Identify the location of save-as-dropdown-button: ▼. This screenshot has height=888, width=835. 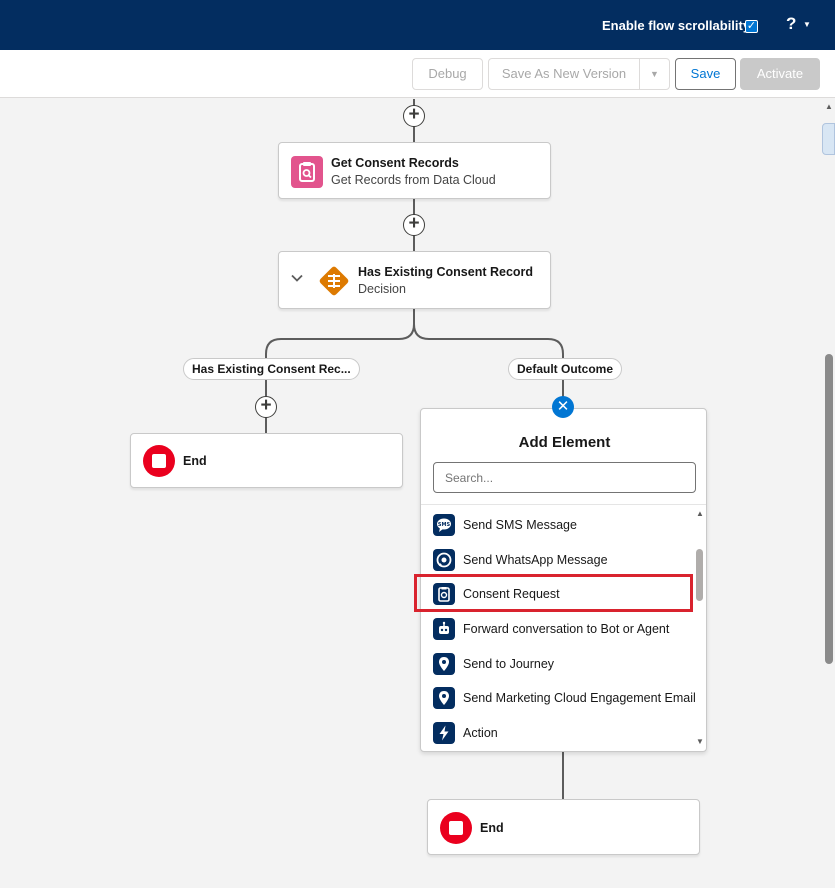
(654, 74).